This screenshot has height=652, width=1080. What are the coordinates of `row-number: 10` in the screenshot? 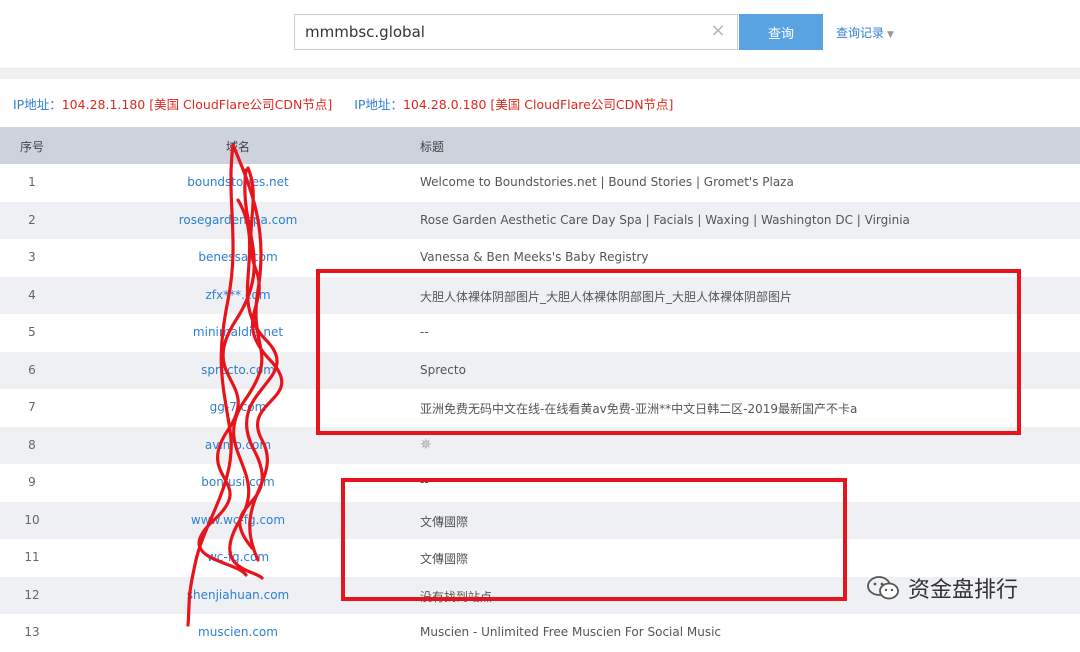 It's located at (32, 519).